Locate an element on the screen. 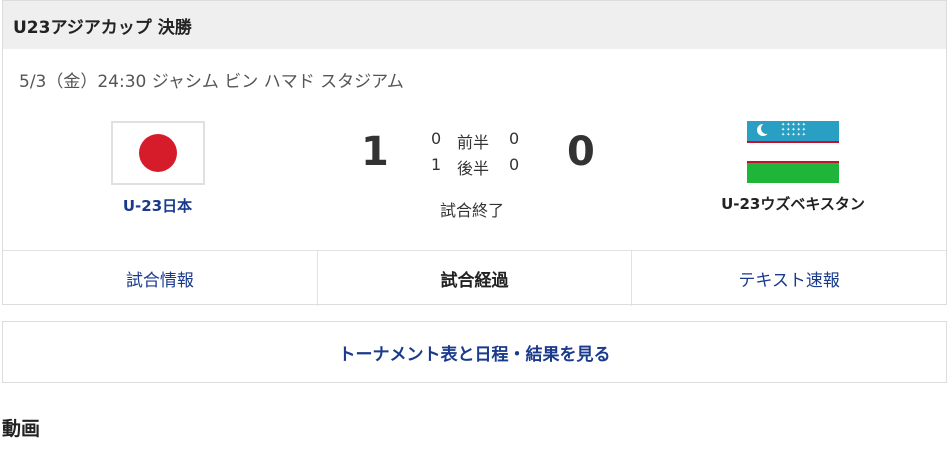 This screenshot has width=951, height=450. tab-text-live: テキスト速報 is located at coordinates (789, 278).